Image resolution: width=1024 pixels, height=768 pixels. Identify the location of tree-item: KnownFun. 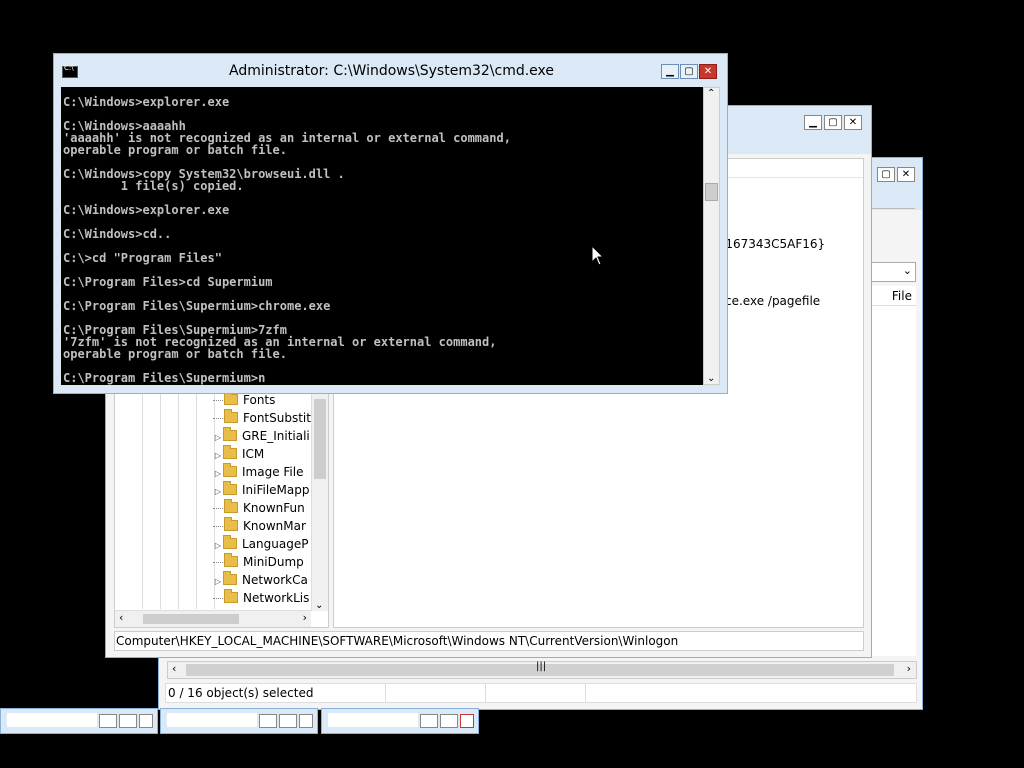
(259, 508).